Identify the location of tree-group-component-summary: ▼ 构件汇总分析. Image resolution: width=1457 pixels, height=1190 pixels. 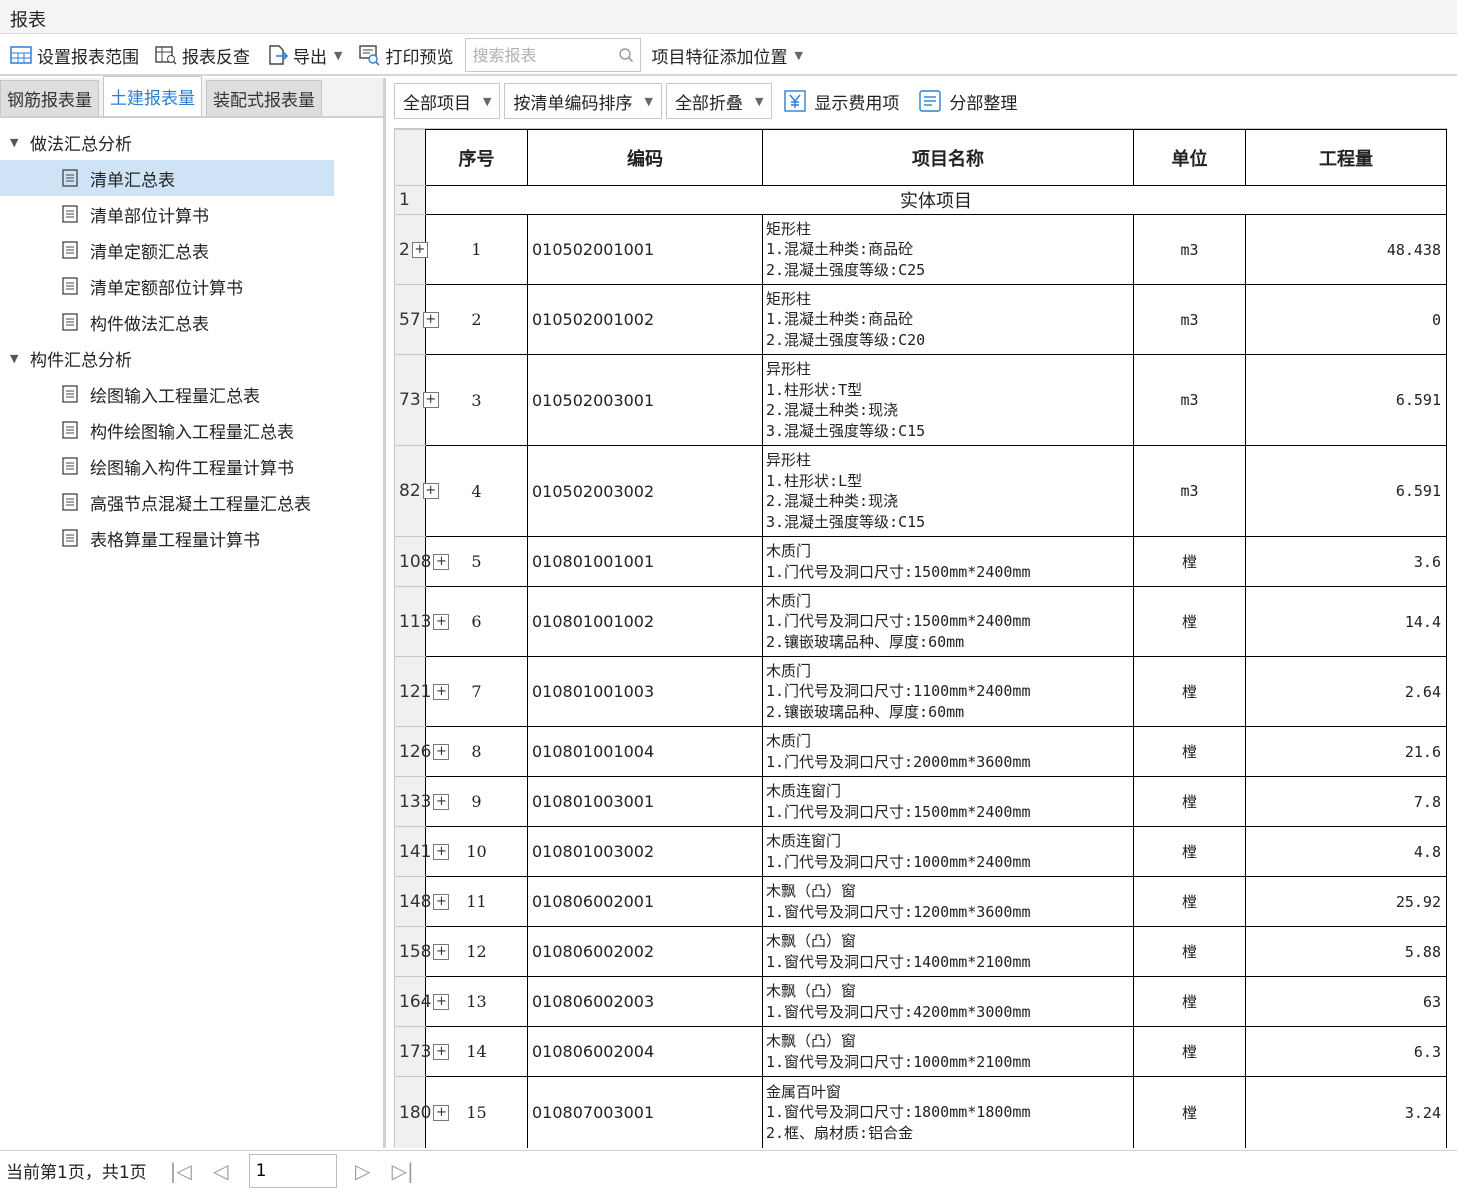
(191, 358).